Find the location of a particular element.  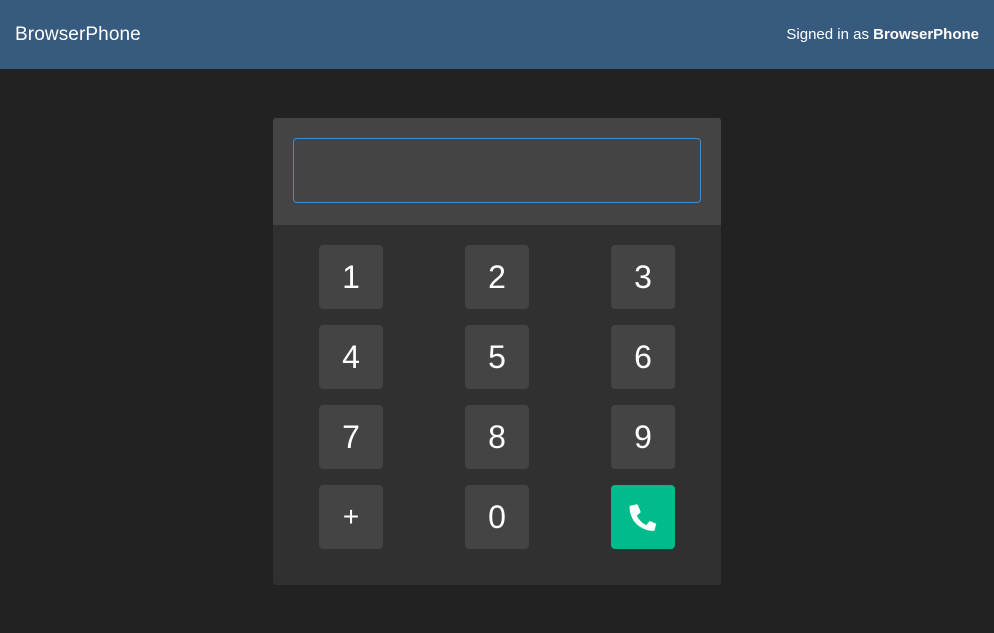

call-button is located at coordinates (643, 517).